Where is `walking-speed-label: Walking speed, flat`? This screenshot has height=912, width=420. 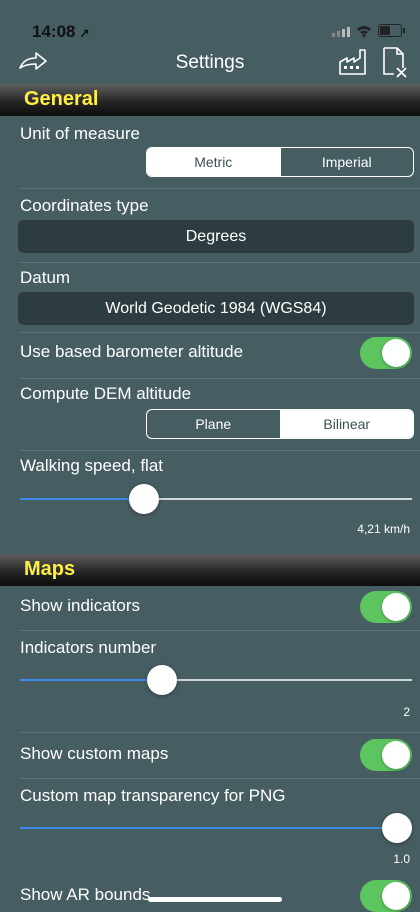 walking-speed-label: Walking speed, flat is located at coordinates (91, 465).